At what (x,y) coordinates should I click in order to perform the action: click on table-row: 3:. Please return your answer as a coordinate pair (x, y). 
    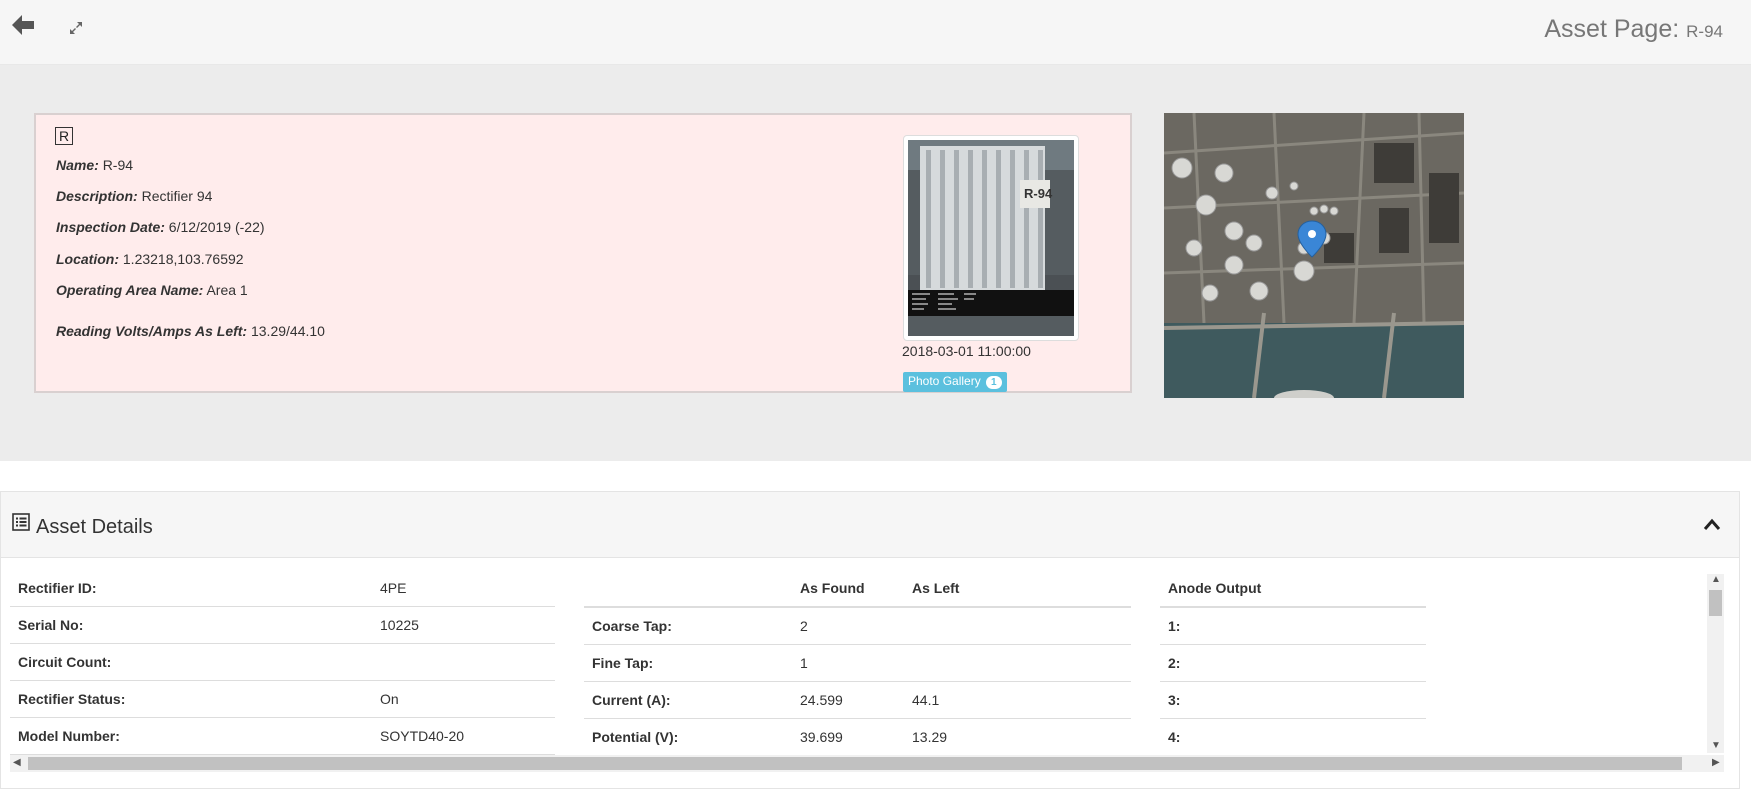
    Looking at the image, I should click on (1293, 700).